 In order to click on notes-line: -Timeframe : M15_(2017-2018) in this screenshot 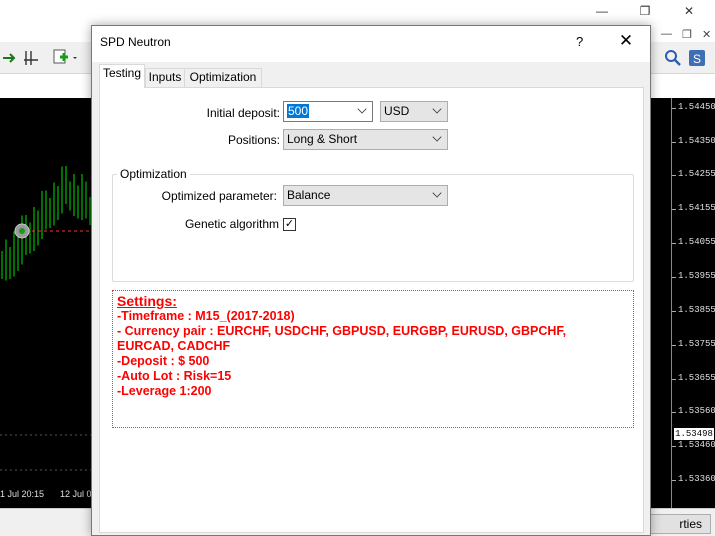, I will do `click(206, 316)`.